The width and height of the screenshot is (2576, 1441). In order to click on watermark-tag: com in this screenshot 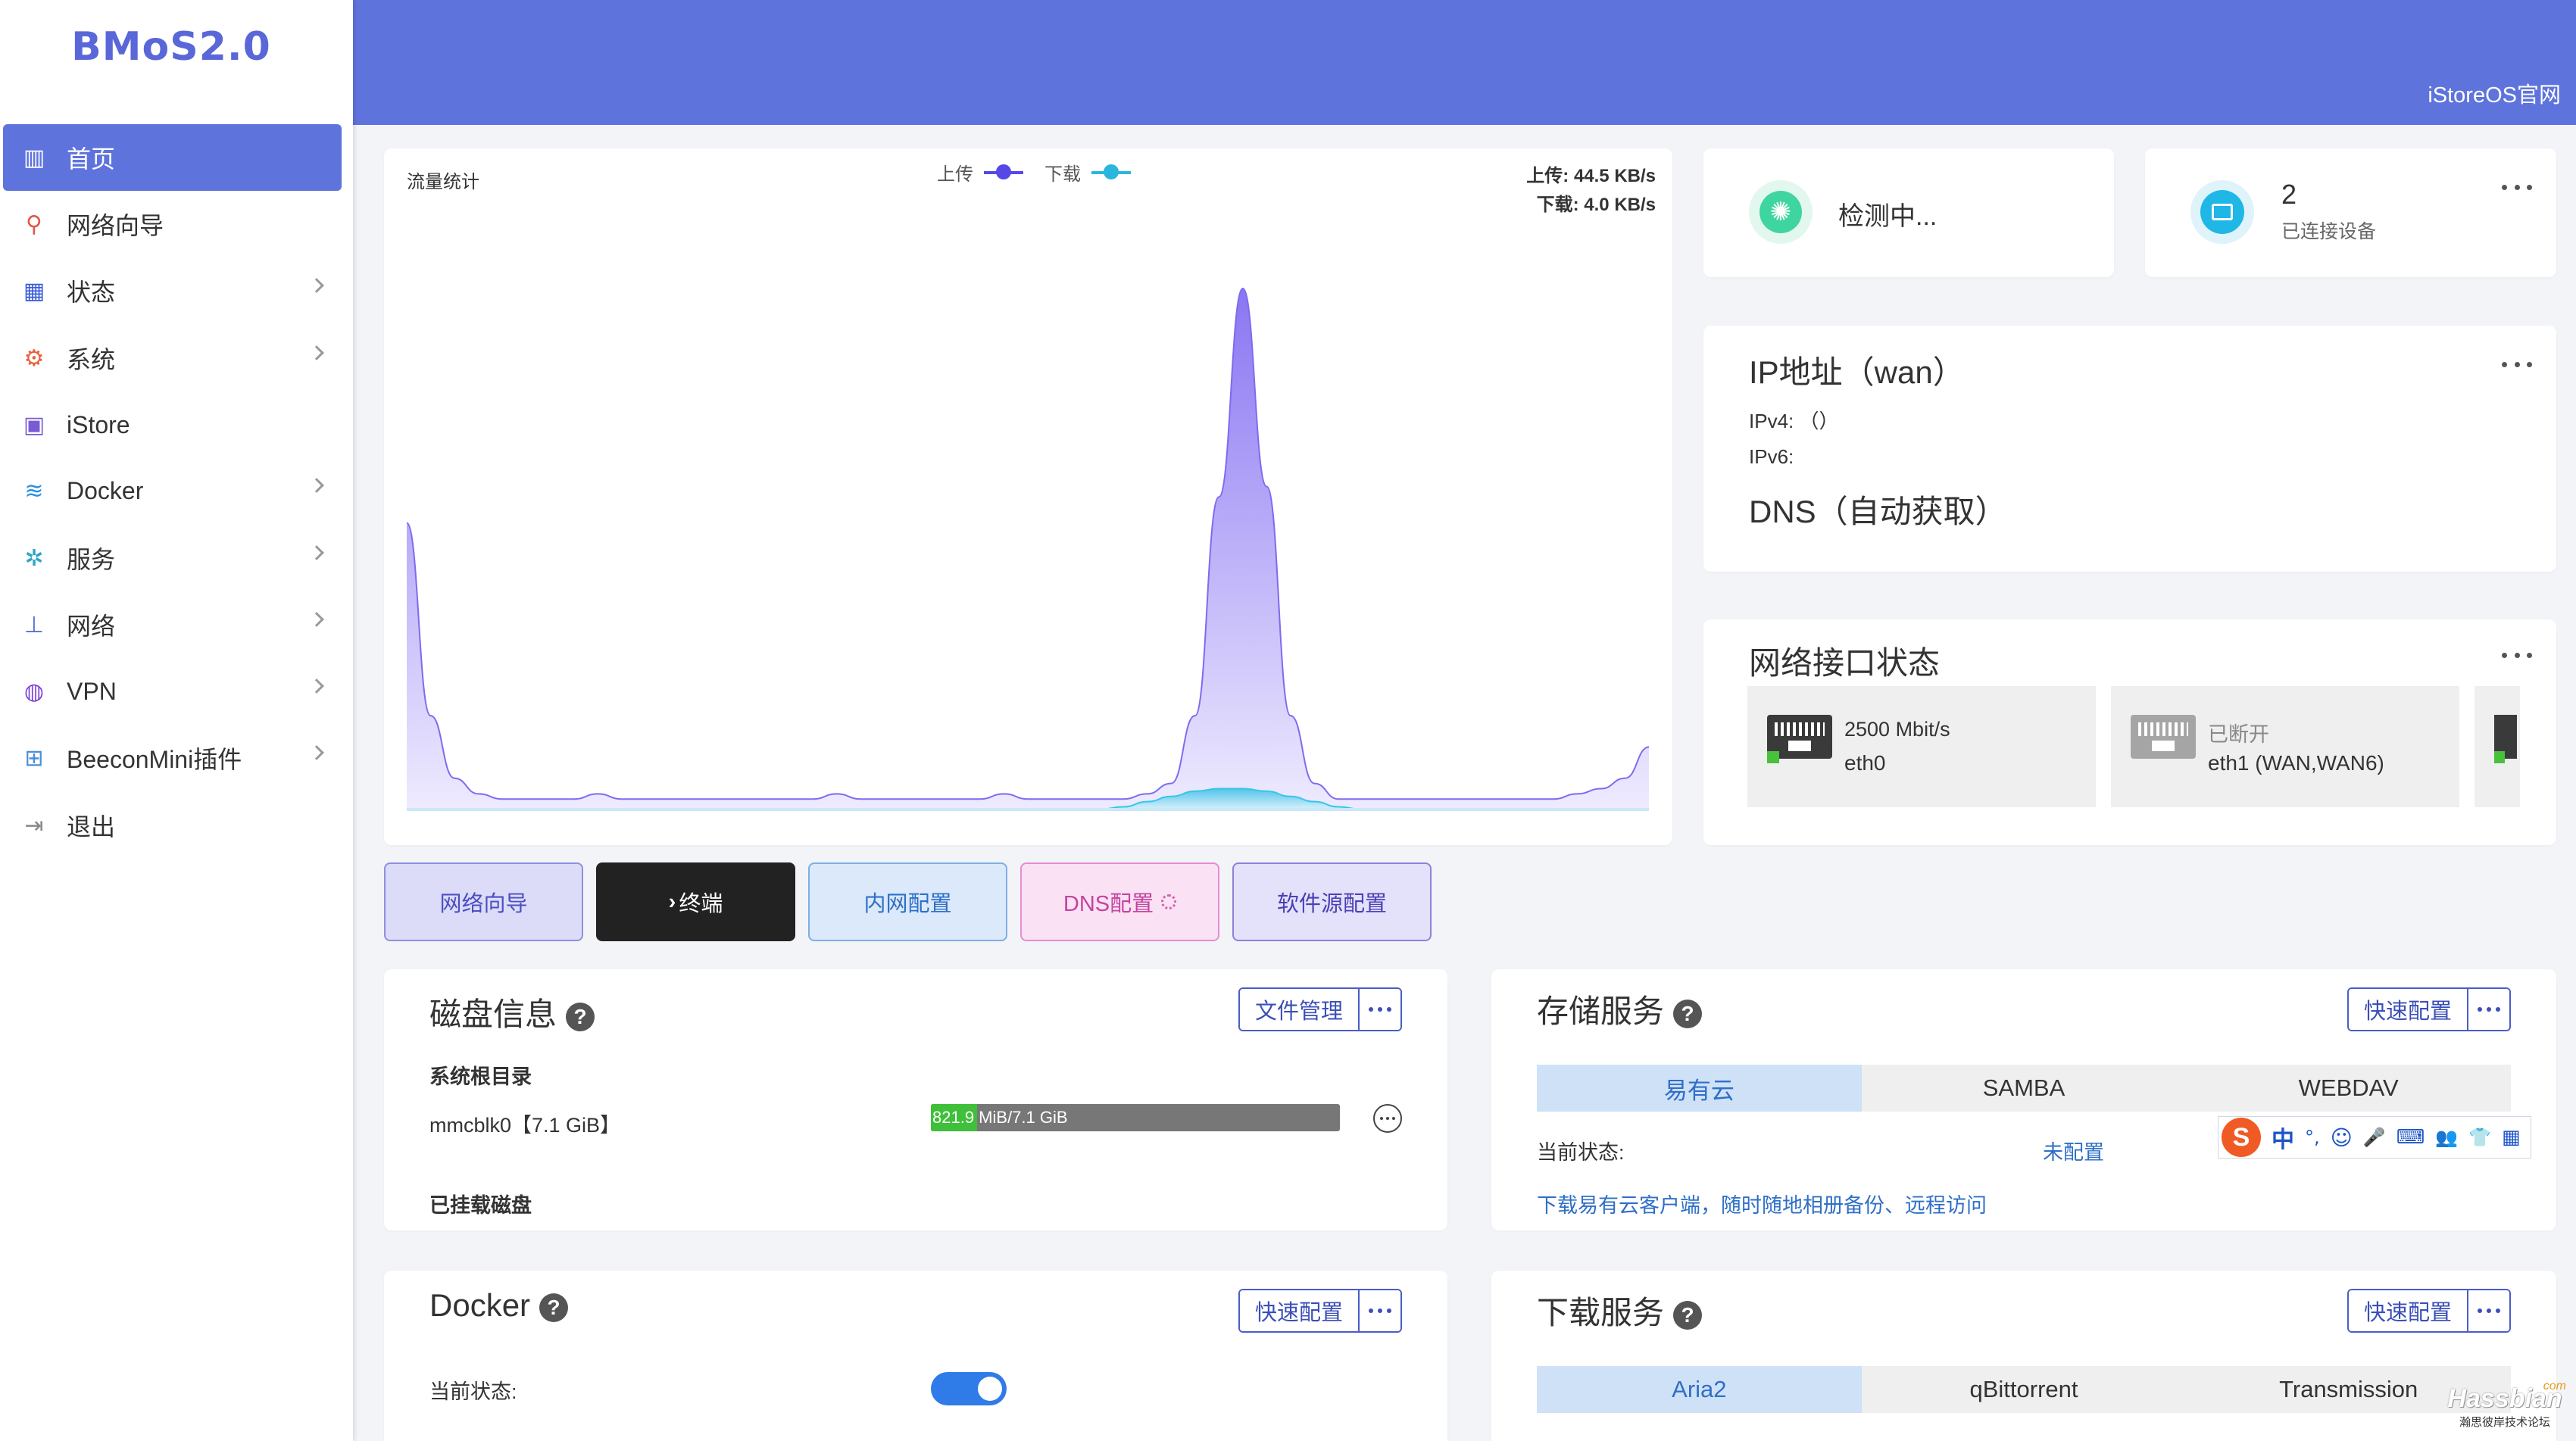, I will do `click(2555, 1387)`.